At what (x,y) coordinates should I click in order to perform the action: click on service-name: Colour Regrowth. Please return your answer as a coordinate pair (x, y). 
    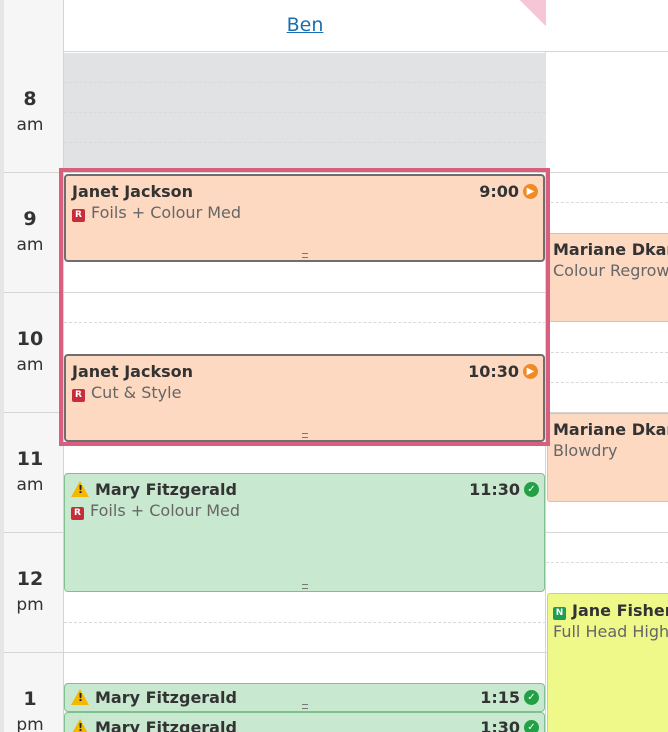
    Looking at the image, I should click on (610, 270).